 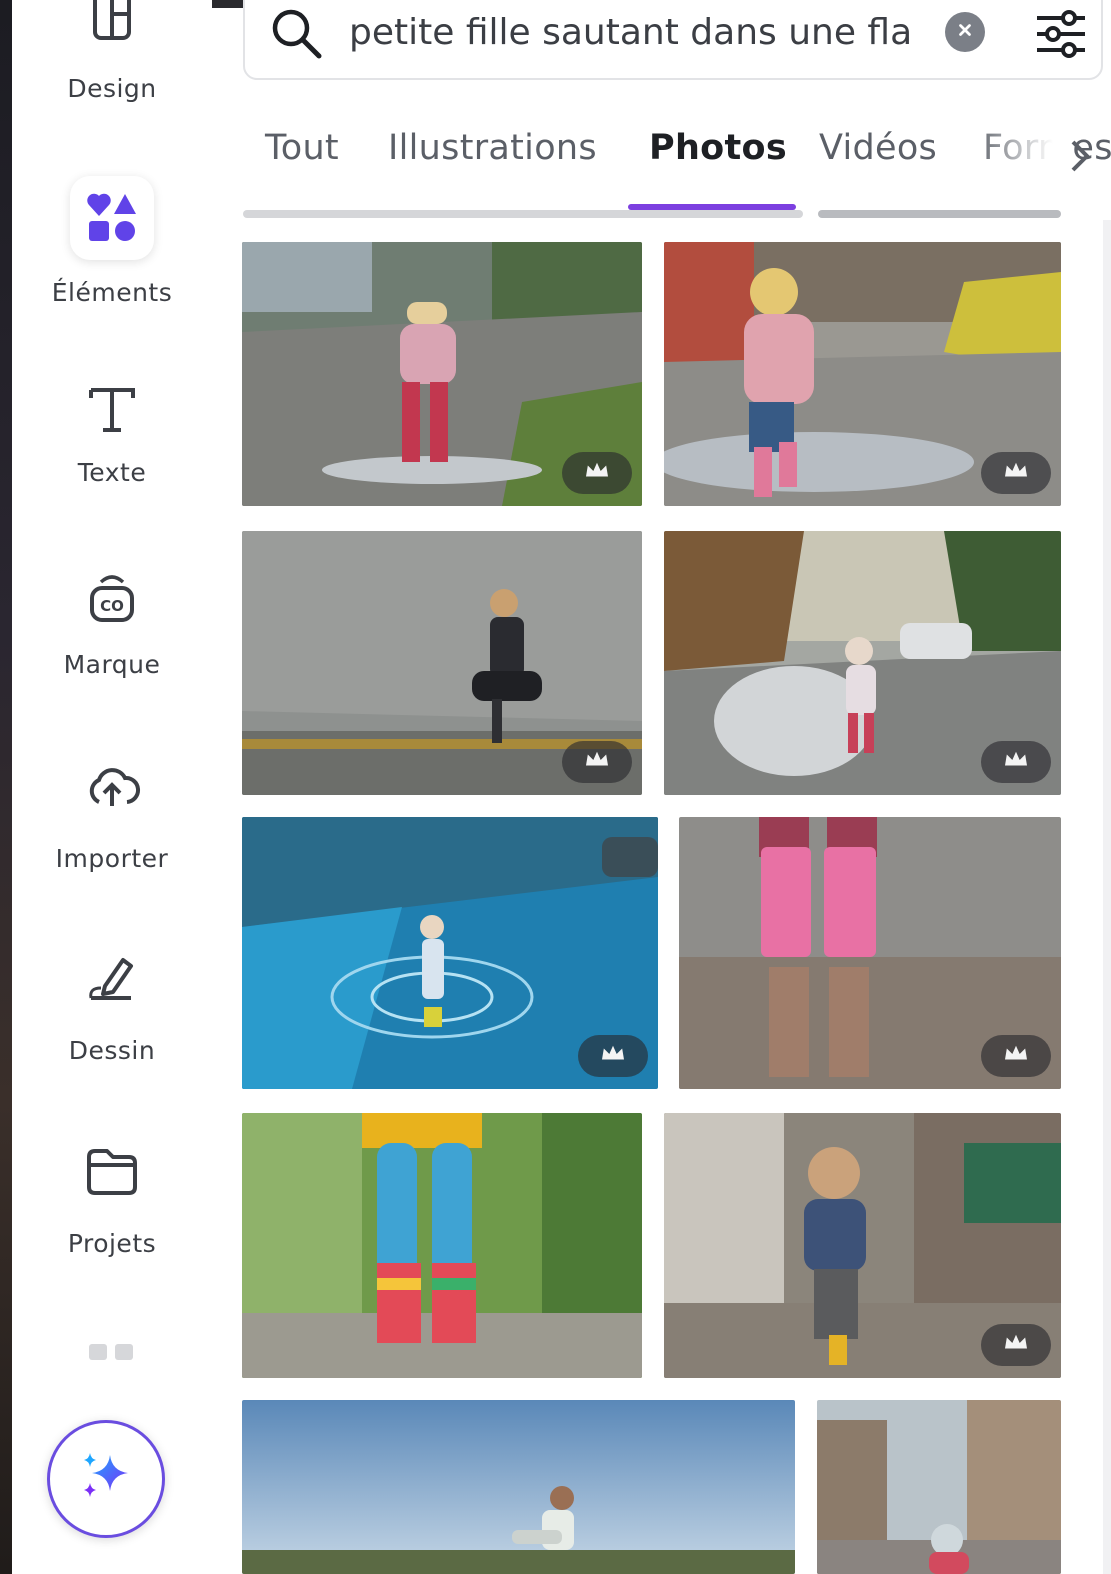 I want to click on content-type-tabs: Tout Illustrations Photos Vidéos Formes, so click(x=677, y=169).